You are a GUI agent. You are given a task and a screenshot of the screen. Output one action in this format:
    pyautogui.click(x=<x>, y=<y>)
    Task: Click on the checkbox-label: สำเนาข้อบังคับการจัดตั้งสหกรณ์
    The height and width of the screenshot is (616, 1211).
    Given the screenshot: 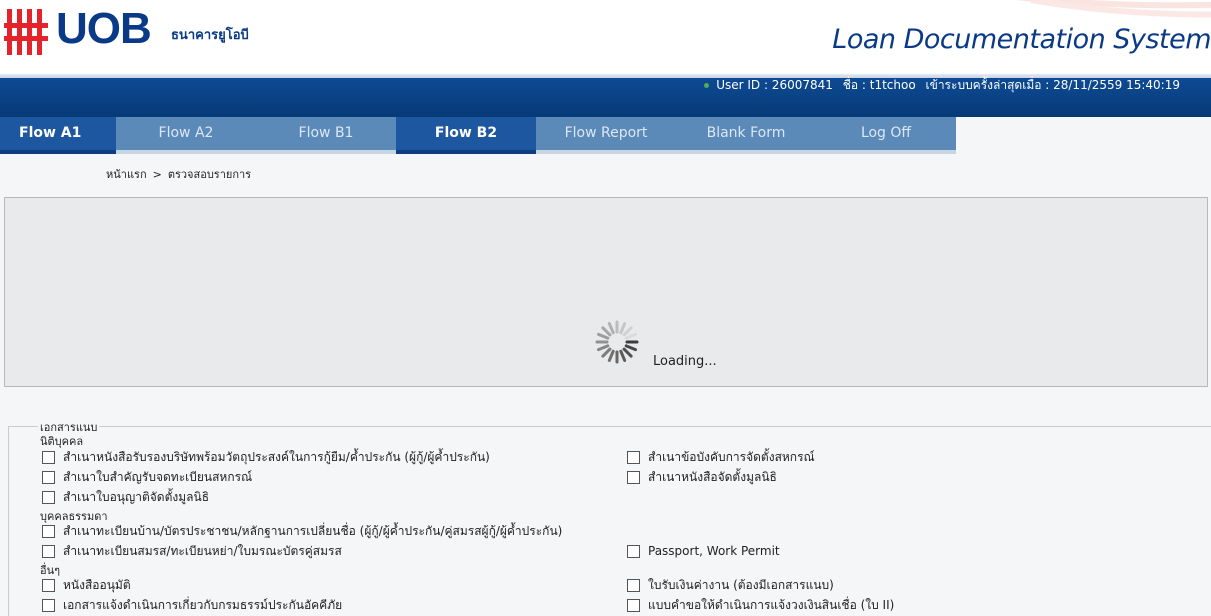 What is the action you would take?
    pyautogui.click(x=731, y=456)
    